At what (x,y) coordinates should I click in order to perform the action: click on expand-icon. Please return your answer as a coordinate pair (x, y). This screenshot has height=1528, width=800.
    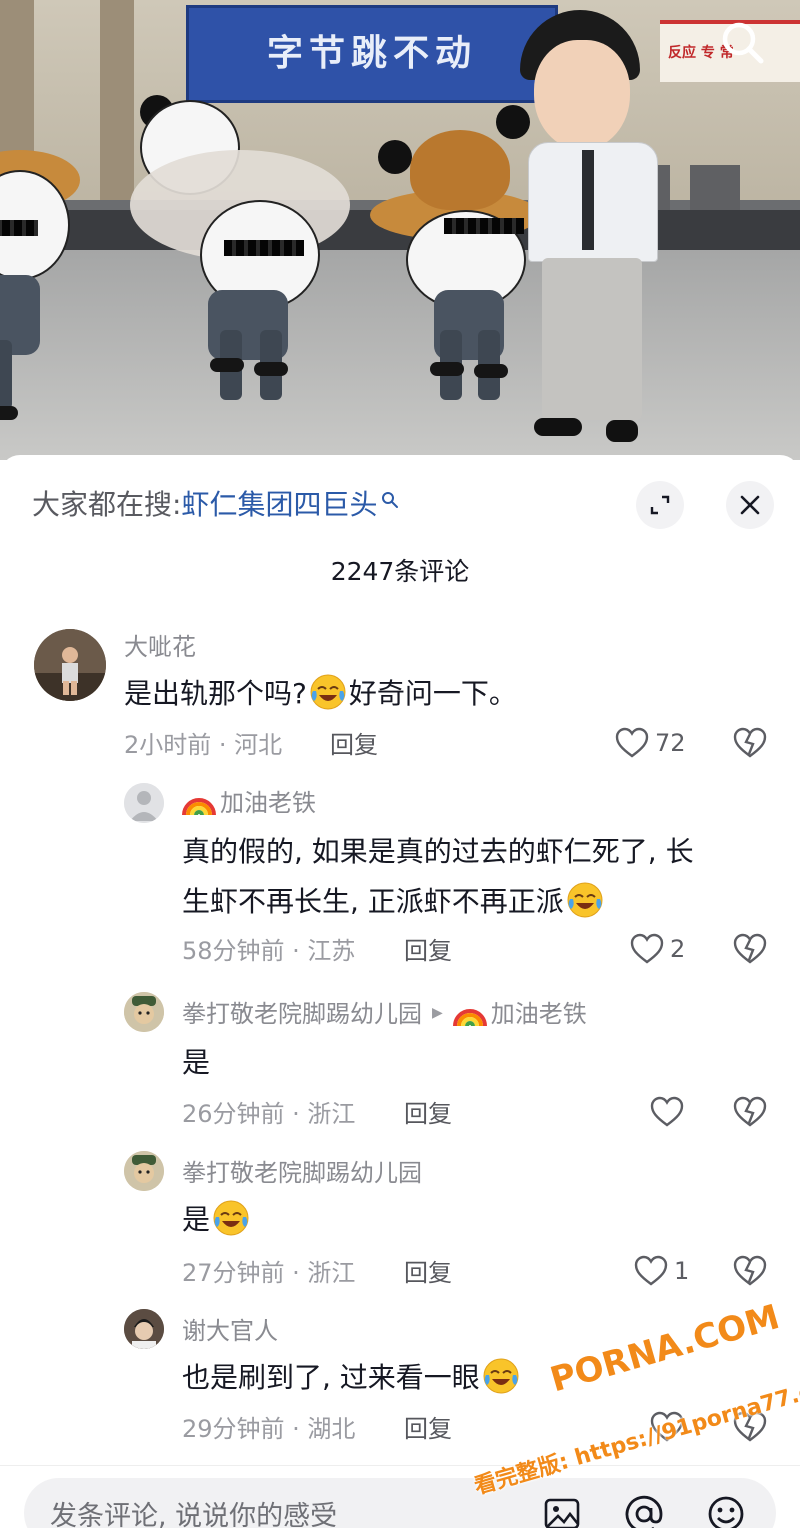
    Looking at the image, I should click on (660, 505).